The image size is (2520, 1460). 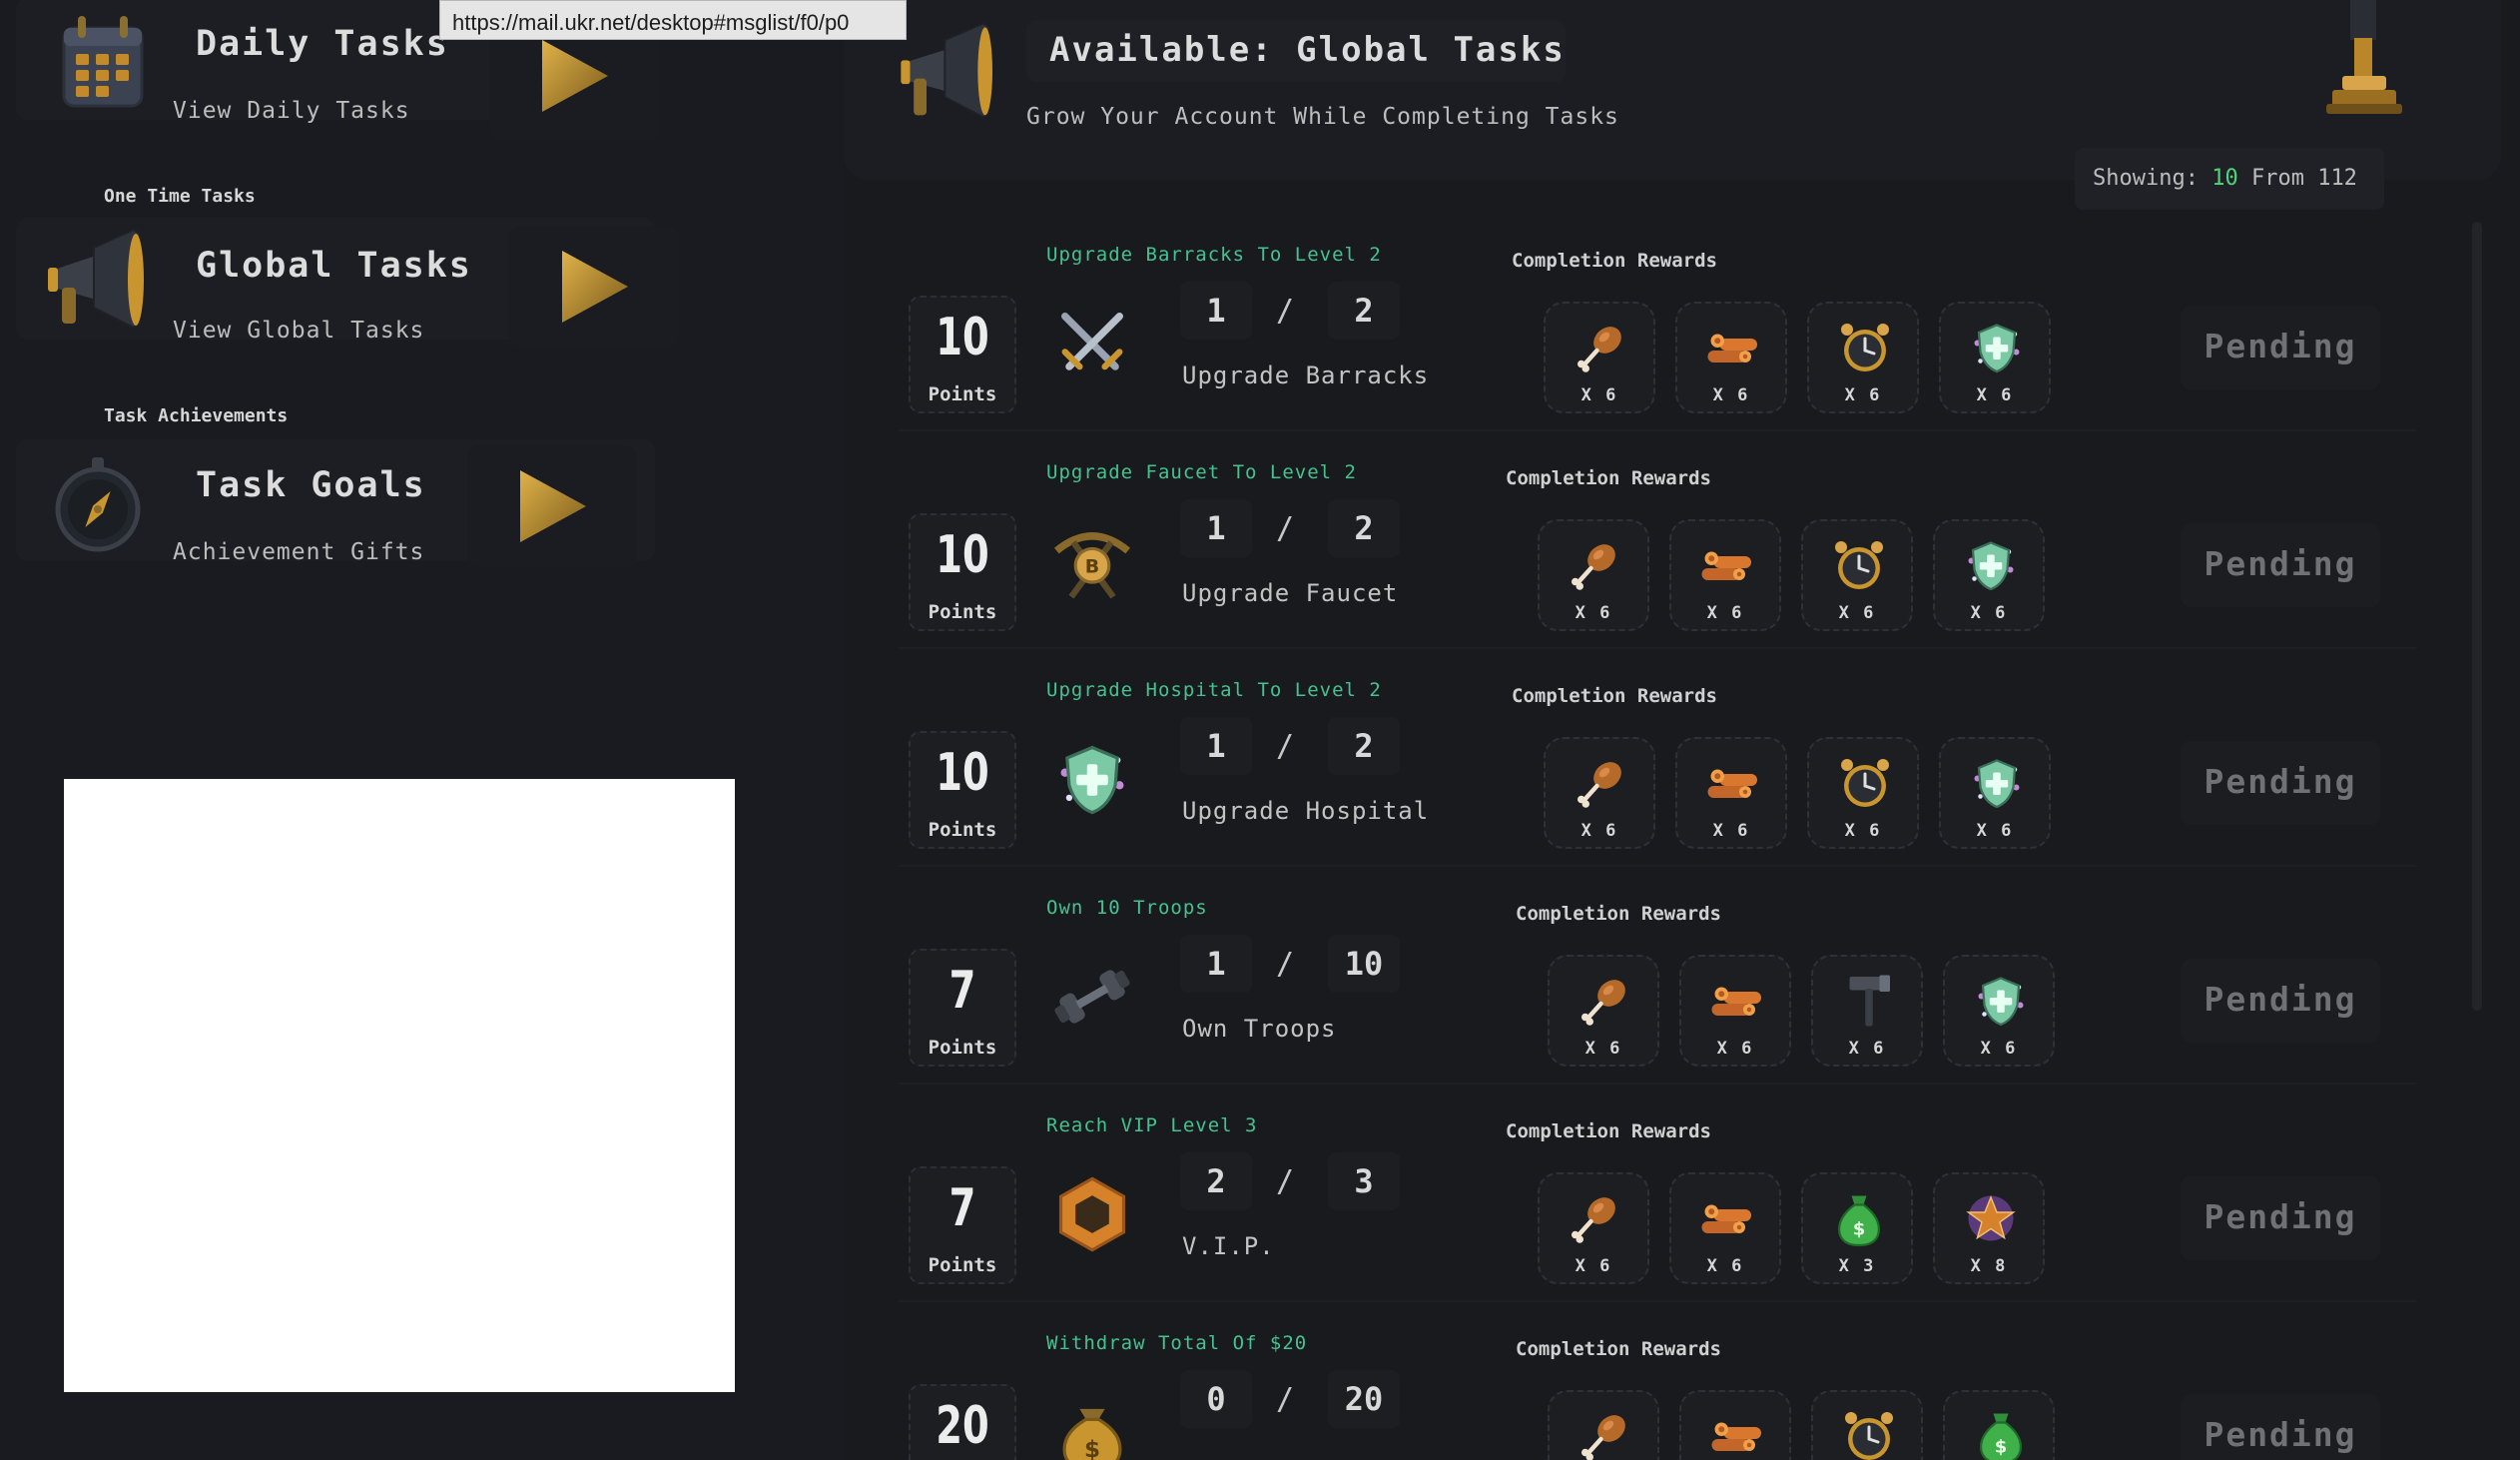 I want to click on progress-target: 20, so click(x=1364, y=1399).